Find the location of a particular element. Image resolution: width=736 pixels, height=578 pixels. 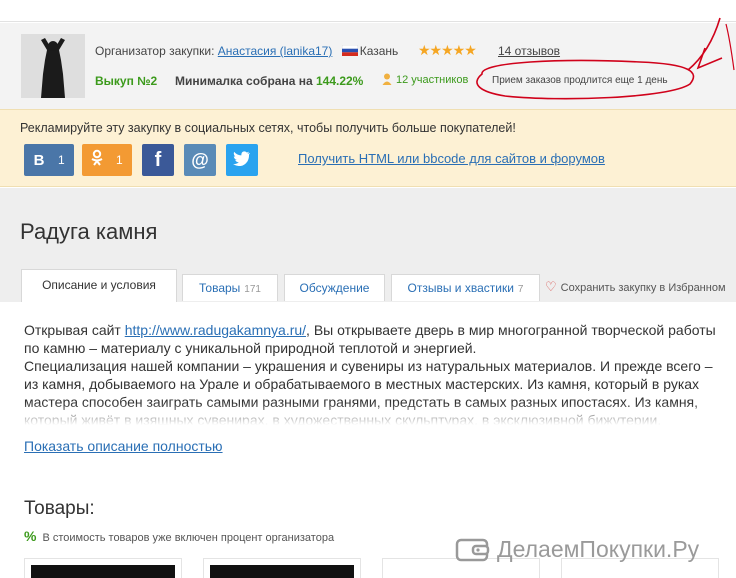

tab-discussion-label: Обсуждение is located at coordinates (334, 288).